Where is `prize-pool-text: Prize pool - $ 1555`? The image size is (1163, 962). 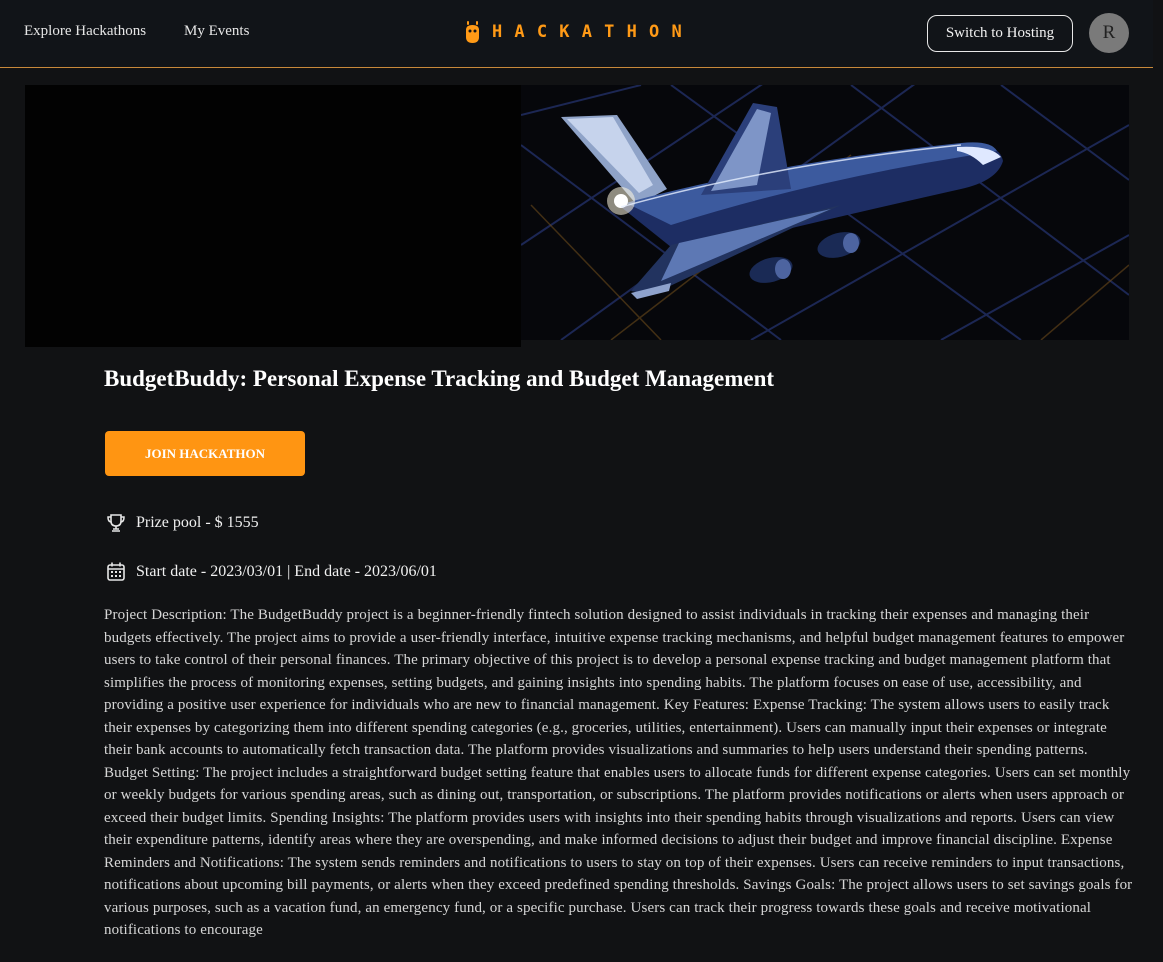
prize-pool-text: Prize pool - $ 1555 is located at coordinates (197, 522).